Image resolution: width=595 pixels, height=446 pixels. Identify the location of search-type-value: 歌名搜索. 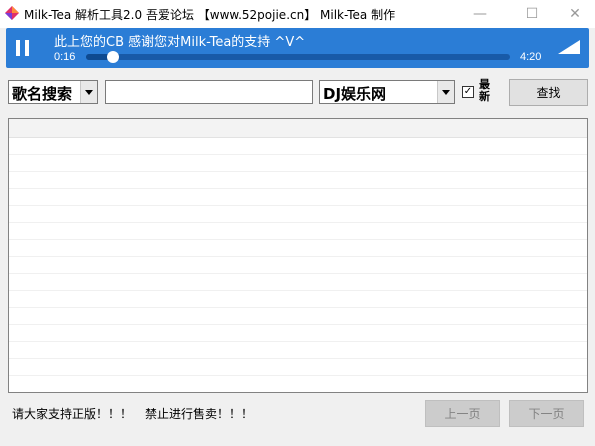
(42, 94).